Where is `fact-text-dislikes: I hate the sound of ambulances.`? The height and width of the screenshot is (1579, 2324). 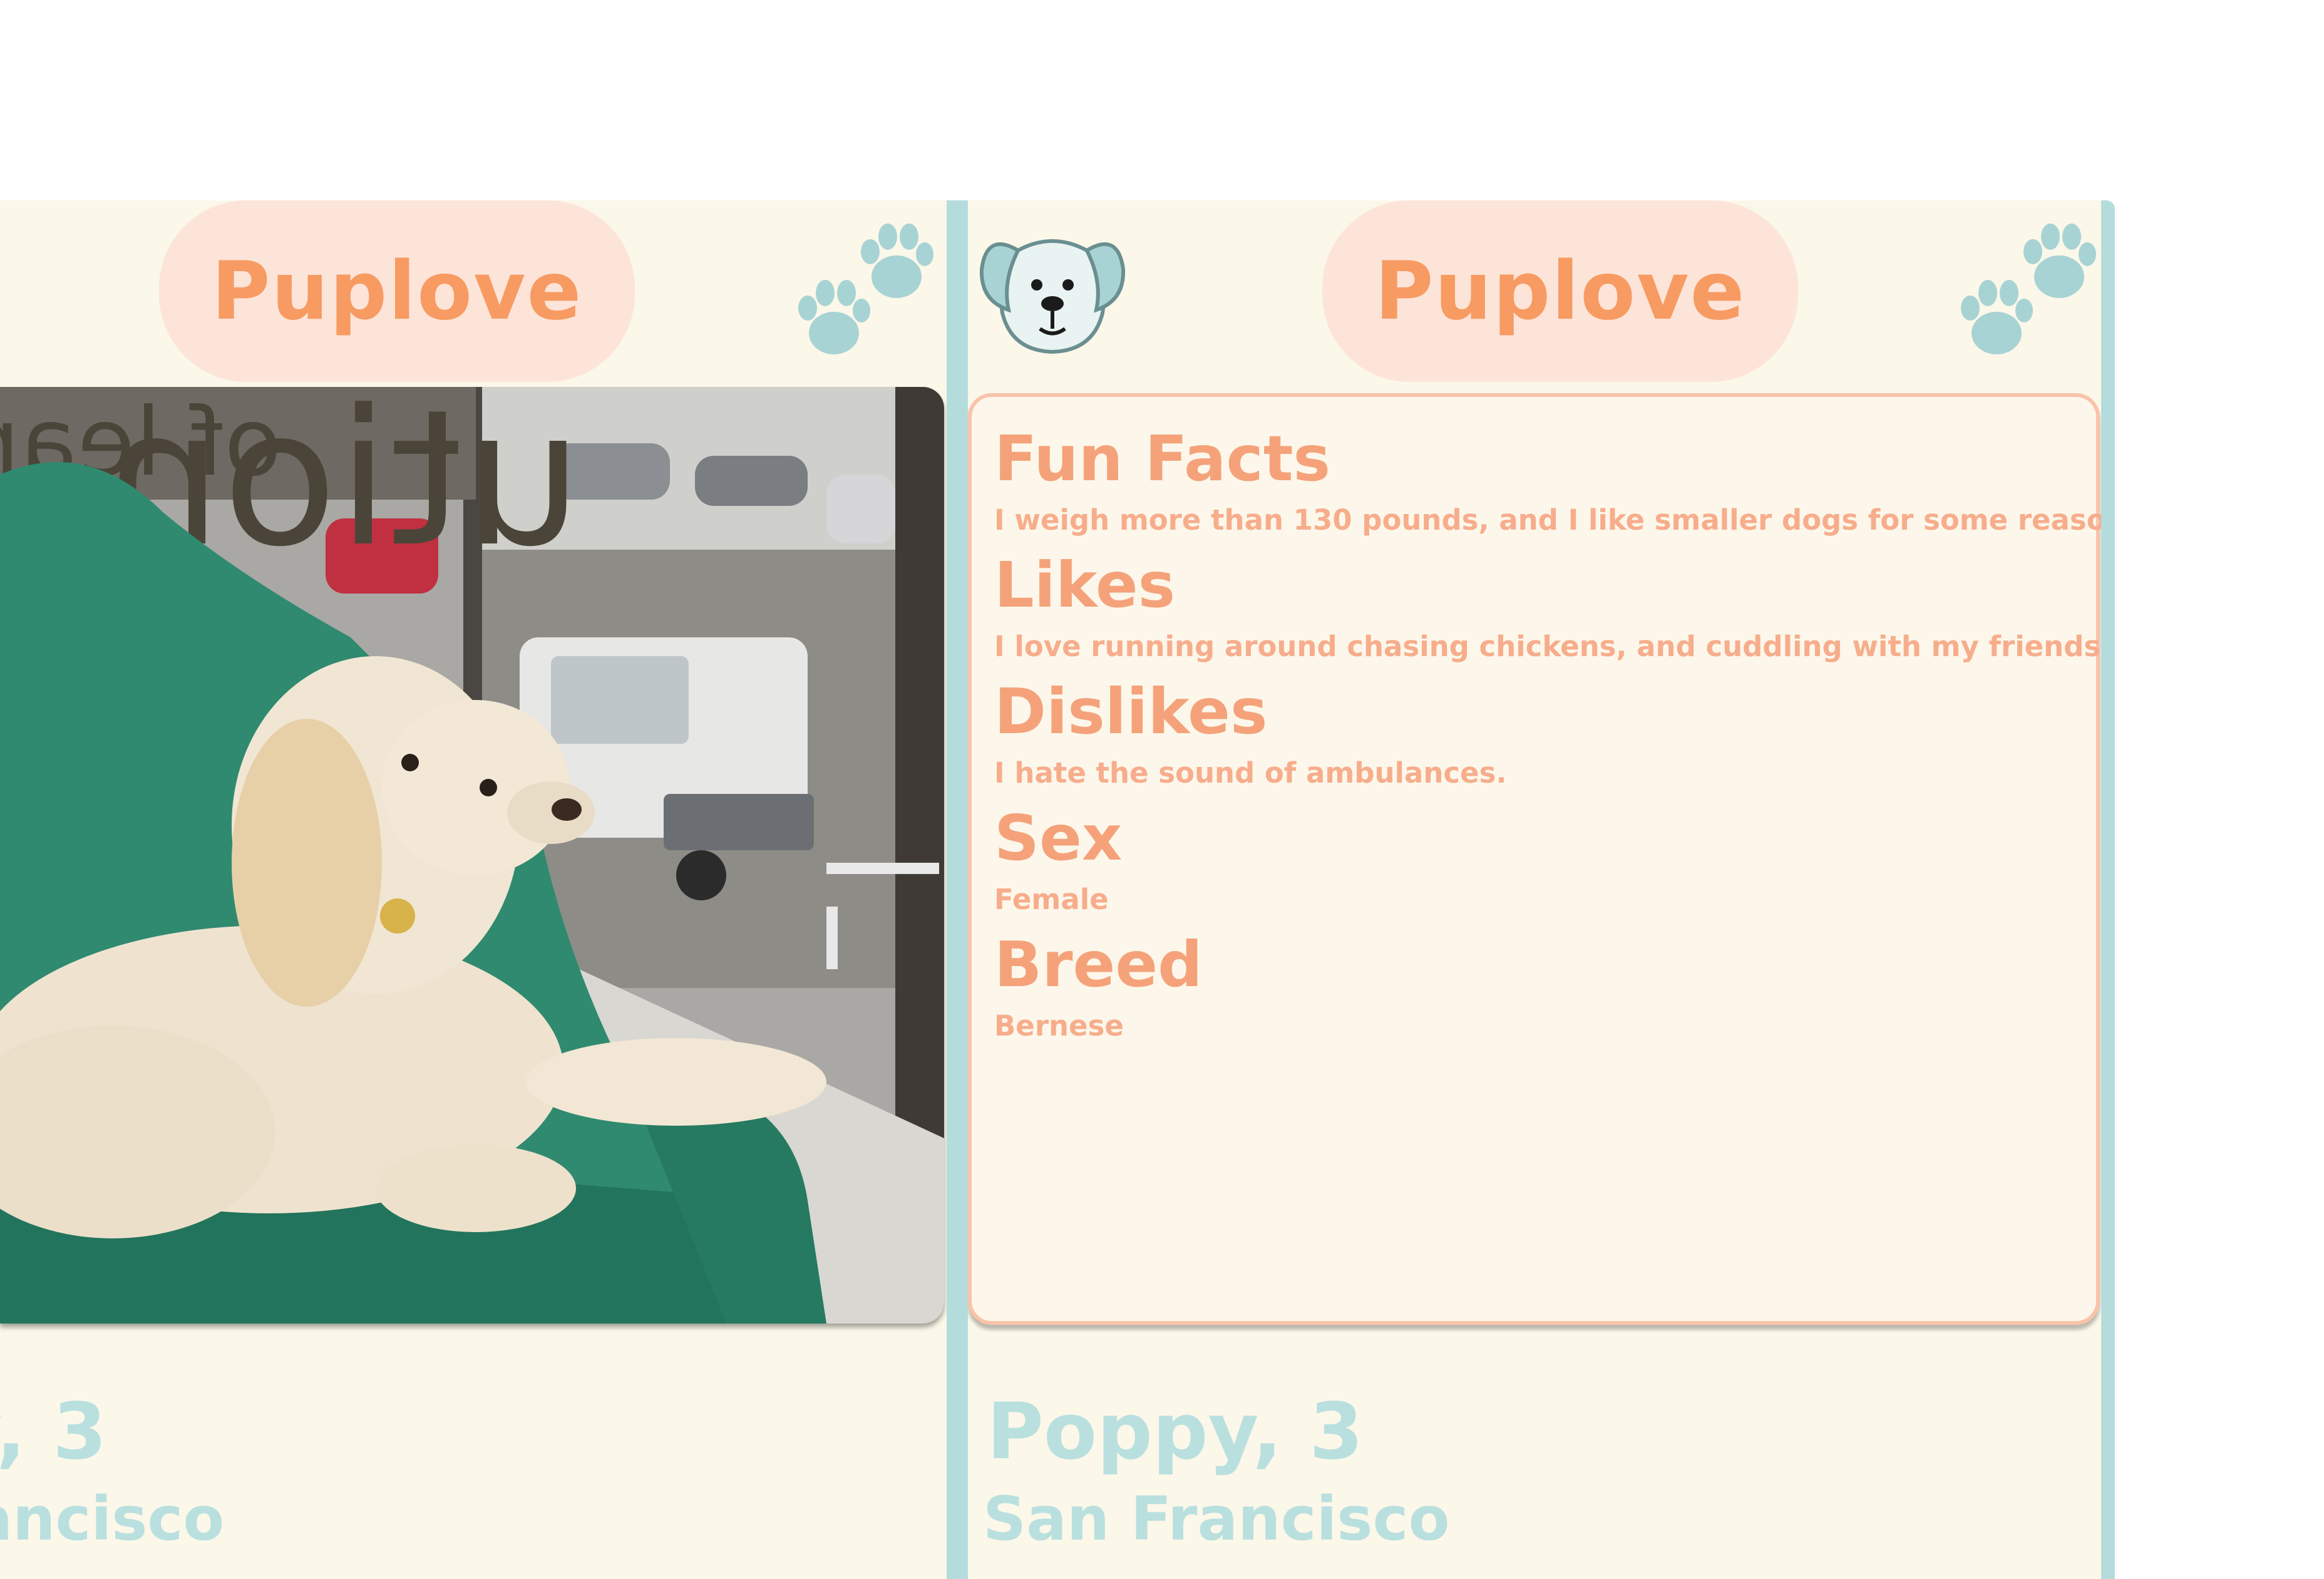 fact-text-dislikes: I hate the sound of ambulances. is located at coordinates (1250, 773).